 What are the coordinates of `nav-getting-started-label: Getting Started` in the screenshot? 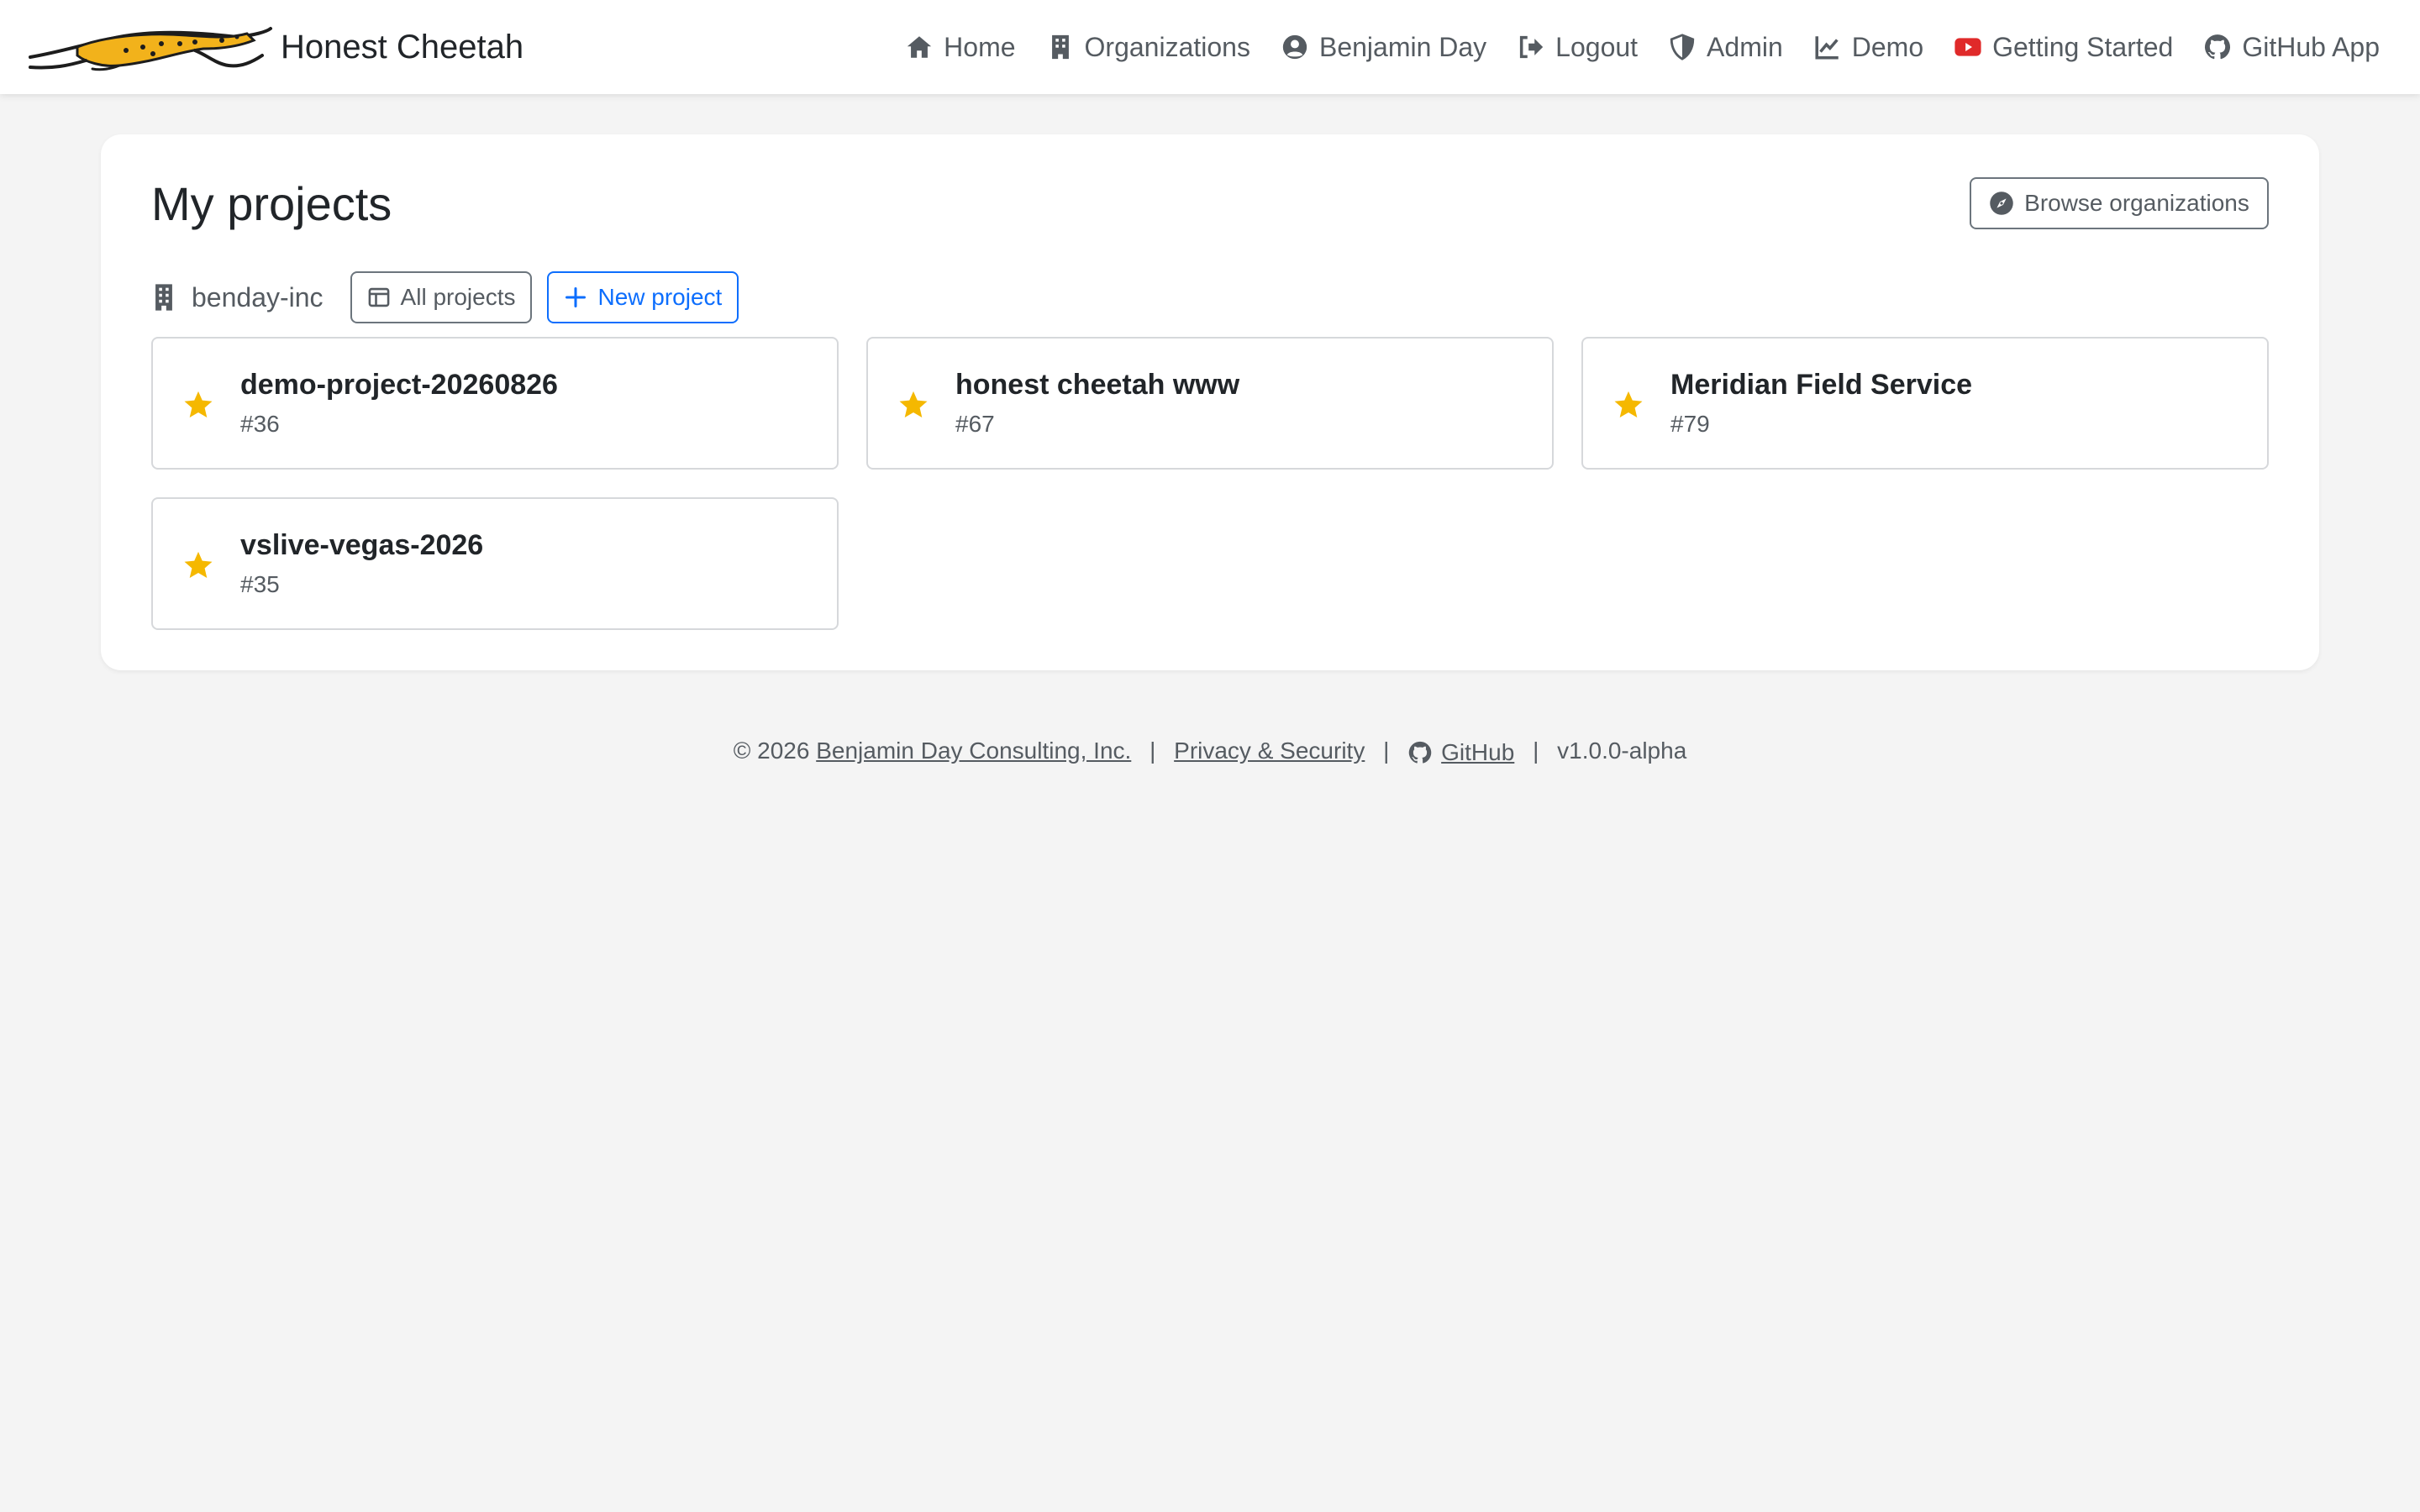 It's located at (2083, 46).